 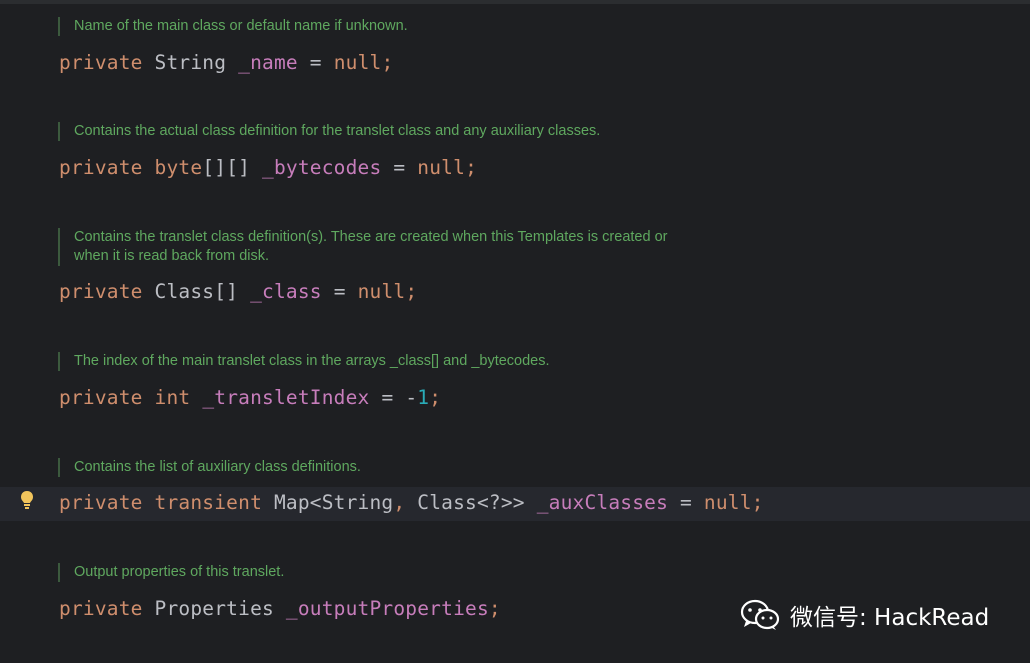 I want to click on field-name: _class, so click(x=286, y=291).